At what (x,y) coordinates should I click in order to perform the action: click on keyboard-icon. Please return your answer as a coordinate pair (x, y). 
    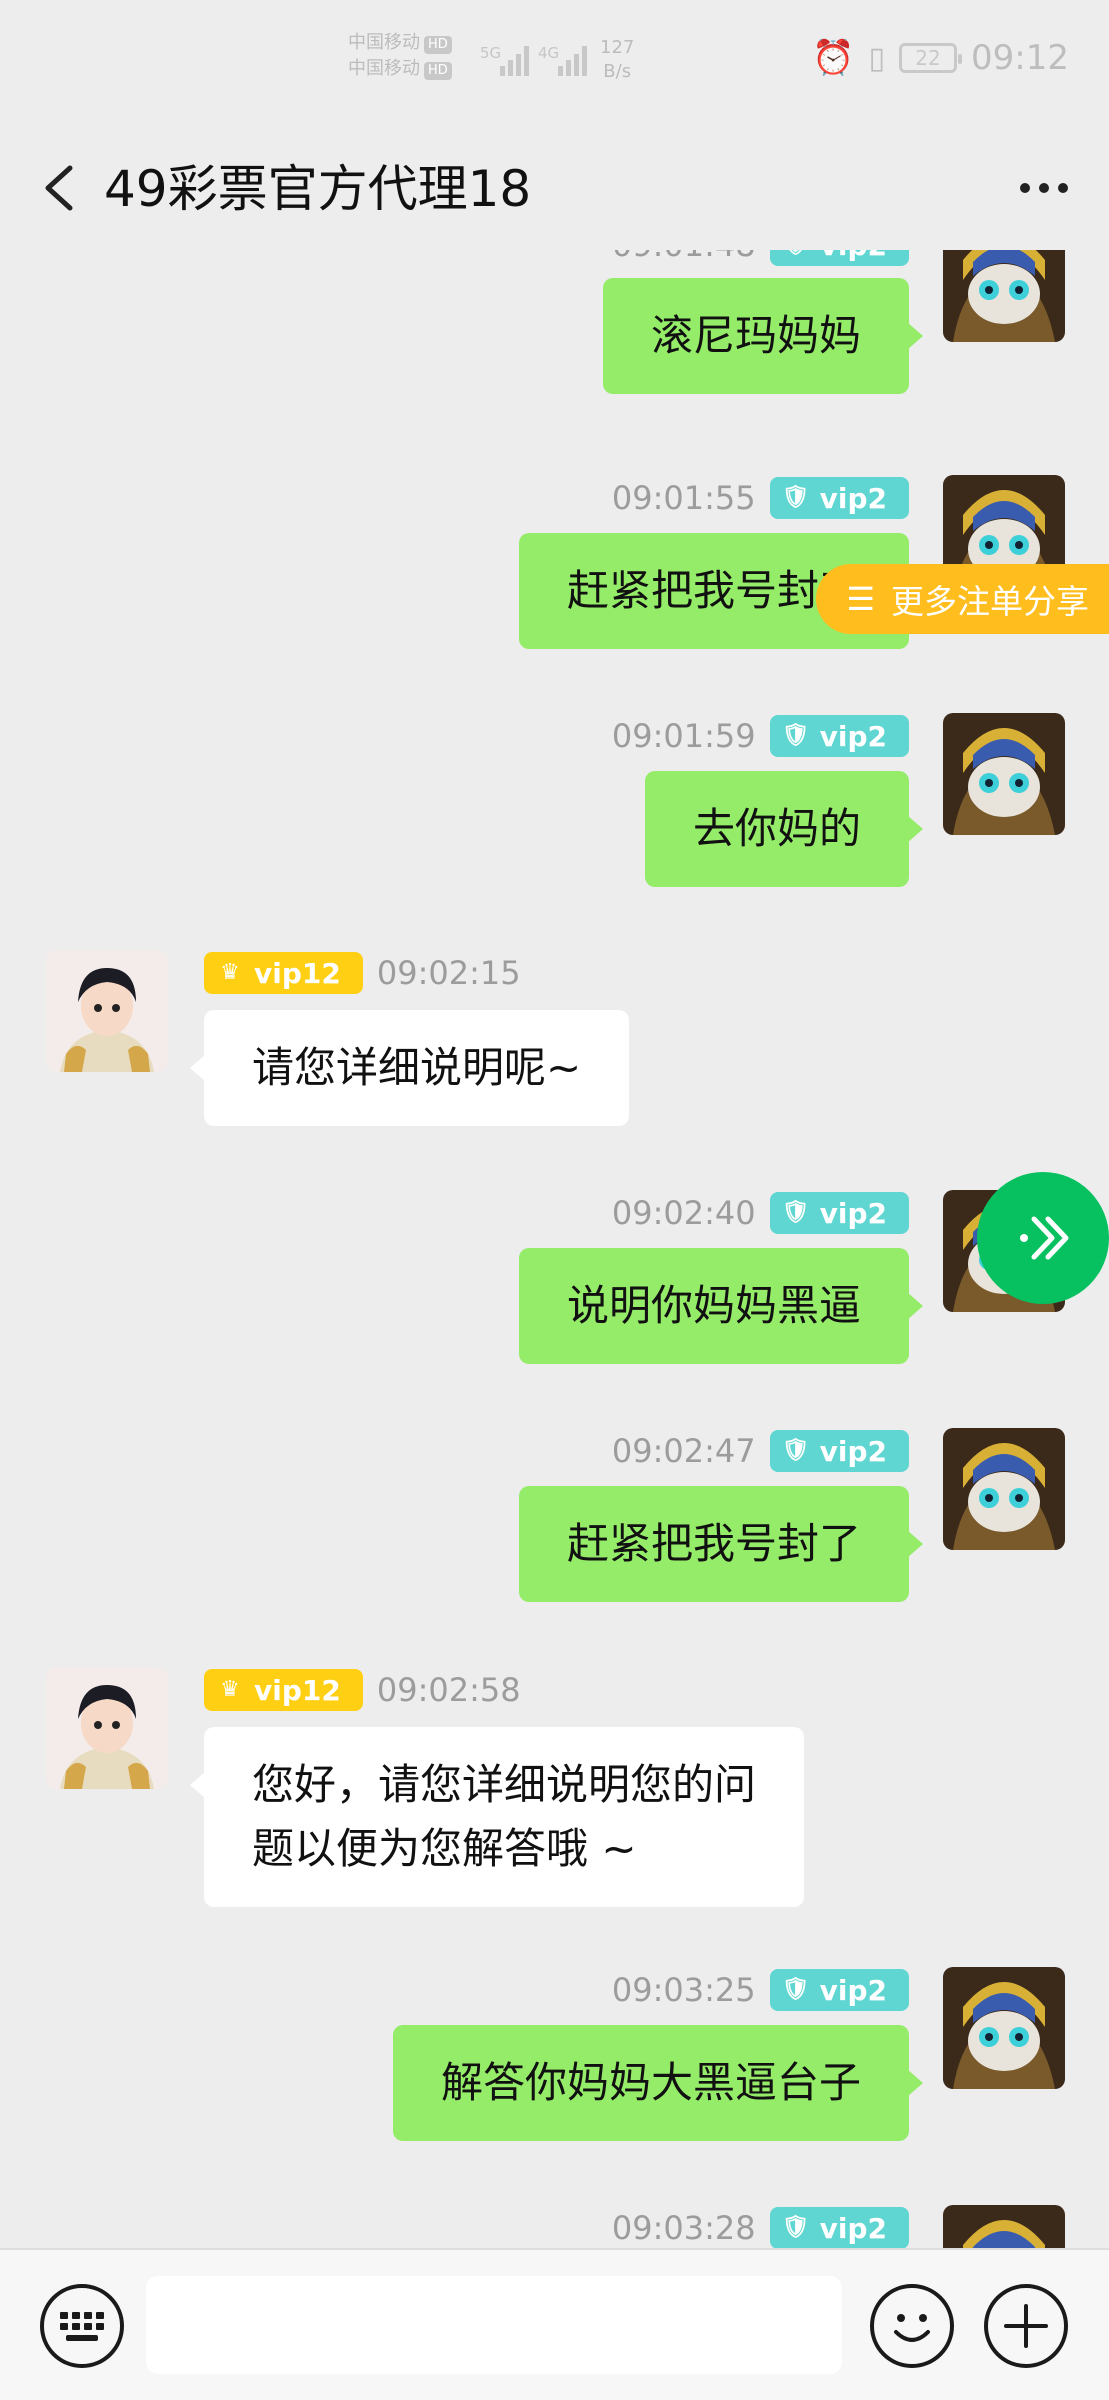
    Looking at the image, I should click on (82, 2326).